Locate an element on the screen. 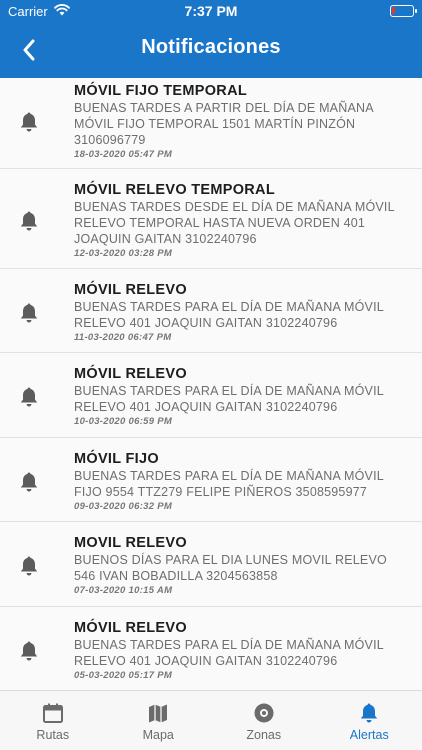 This screenshot has height=750, width=422. clock: 7:37 PM is located at coordinates (211, 11).